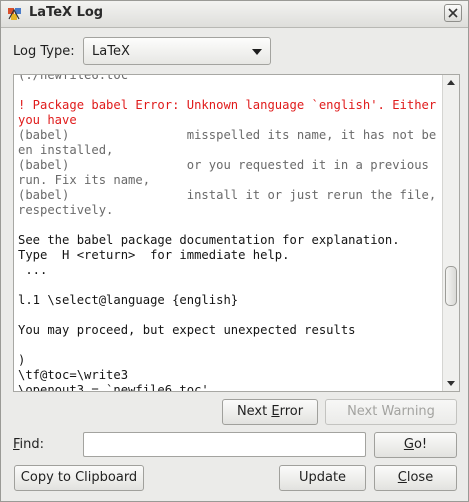  What do you see at coordinates (73, 375) in the screenshot?
I see `log-line: \tf@toc=\write3` at bounding box center [73, 375].